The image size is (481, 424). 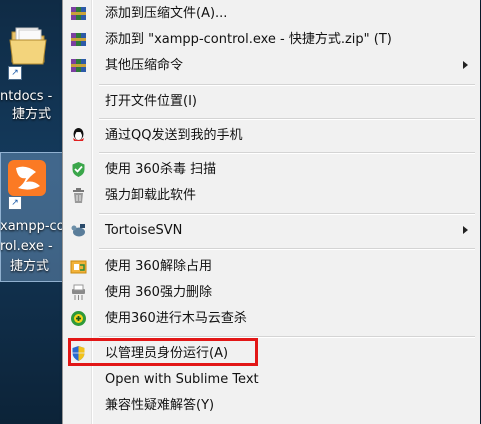 I want to click on menu-item-add-to-zip: 添加到 "xampp-control.exe - 快捷方式.zip" (T), so click(x=271, y=39).